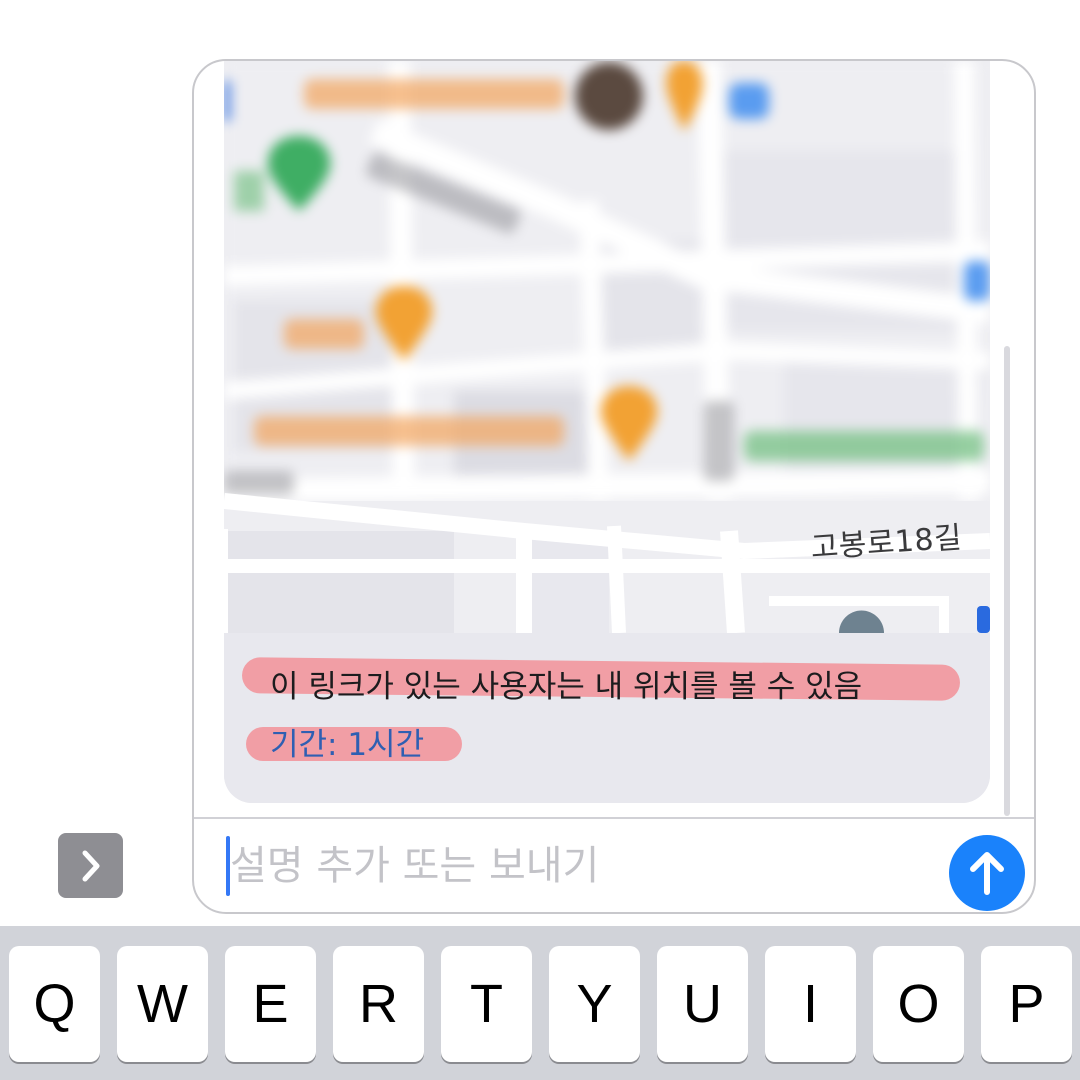  Describe the element at coordinates (347, 745) in the screenshot. I see `share-duration-text: 기간: 1시간` at that location.